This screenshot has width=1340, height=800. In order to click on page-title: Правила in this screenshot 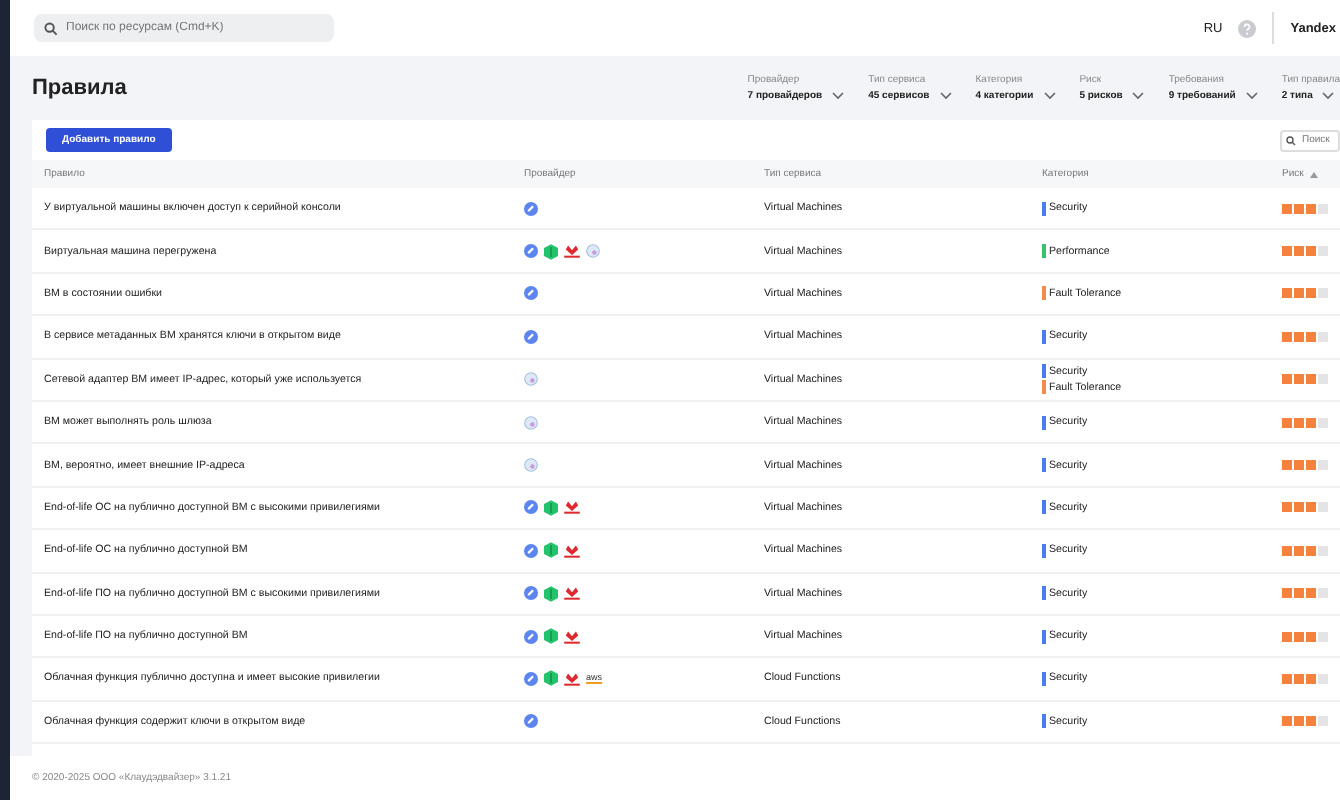, I will do `click(79, 88)`.